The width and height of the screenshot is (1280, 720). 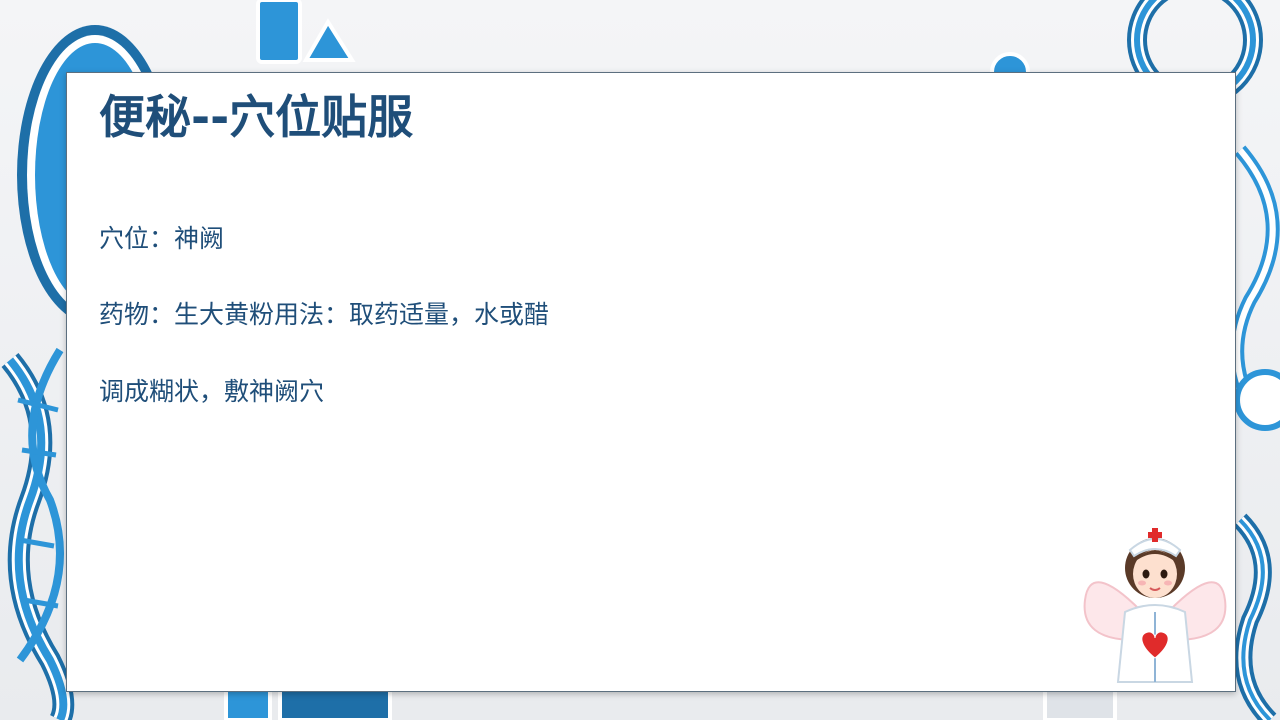 What do you see at coordinates (256, 117) in the screenshot?
I see `slide-title: 便秘--穴位贴服` at bounding box center [256, 117].